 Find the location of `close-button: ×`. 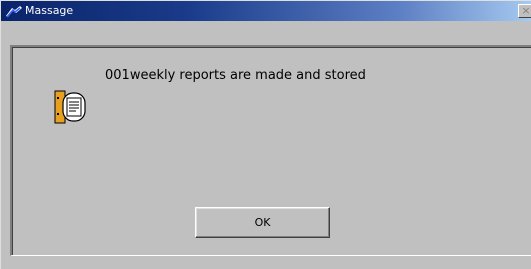

close-button: × is located at coordinates (524, 11).